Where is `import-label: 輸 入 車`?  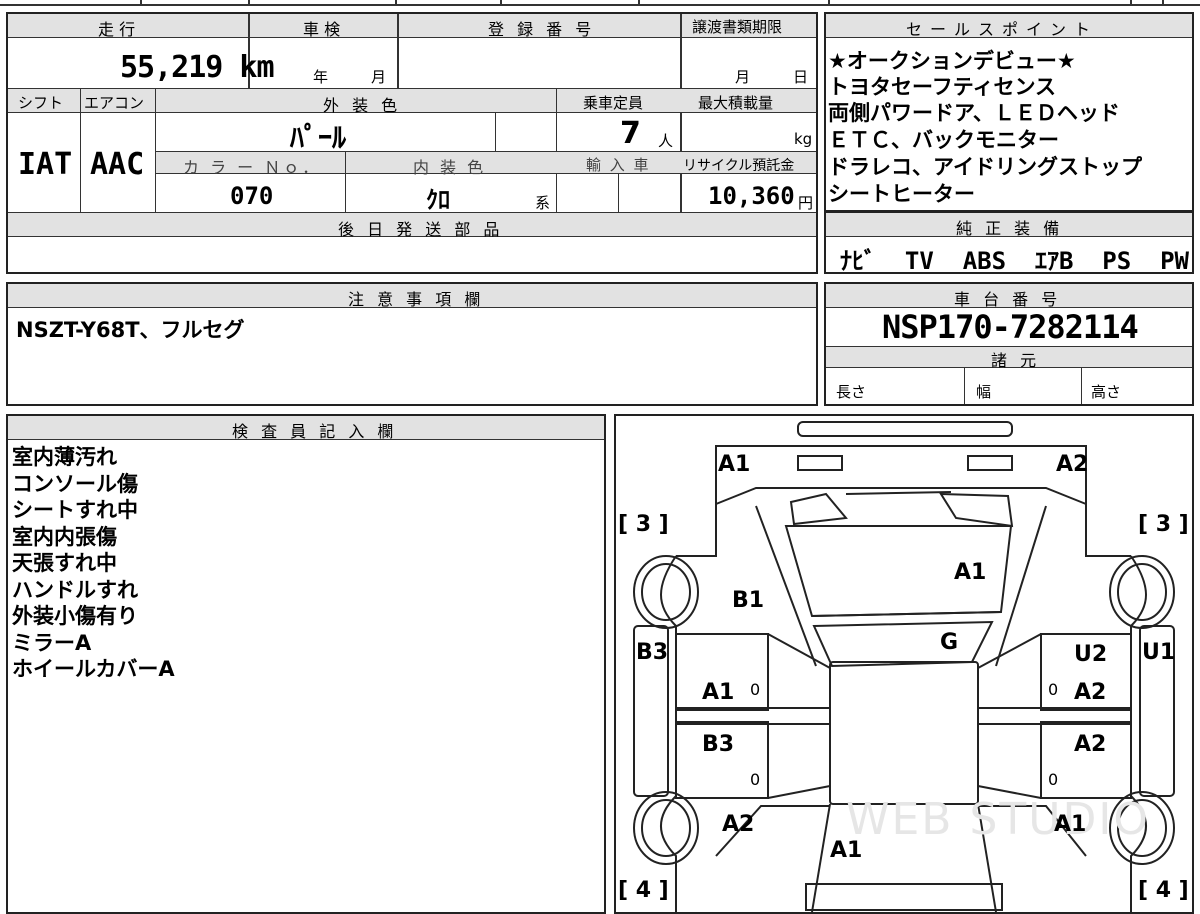 import-label: 輸 入 車 is located at coordinates (618, 165).